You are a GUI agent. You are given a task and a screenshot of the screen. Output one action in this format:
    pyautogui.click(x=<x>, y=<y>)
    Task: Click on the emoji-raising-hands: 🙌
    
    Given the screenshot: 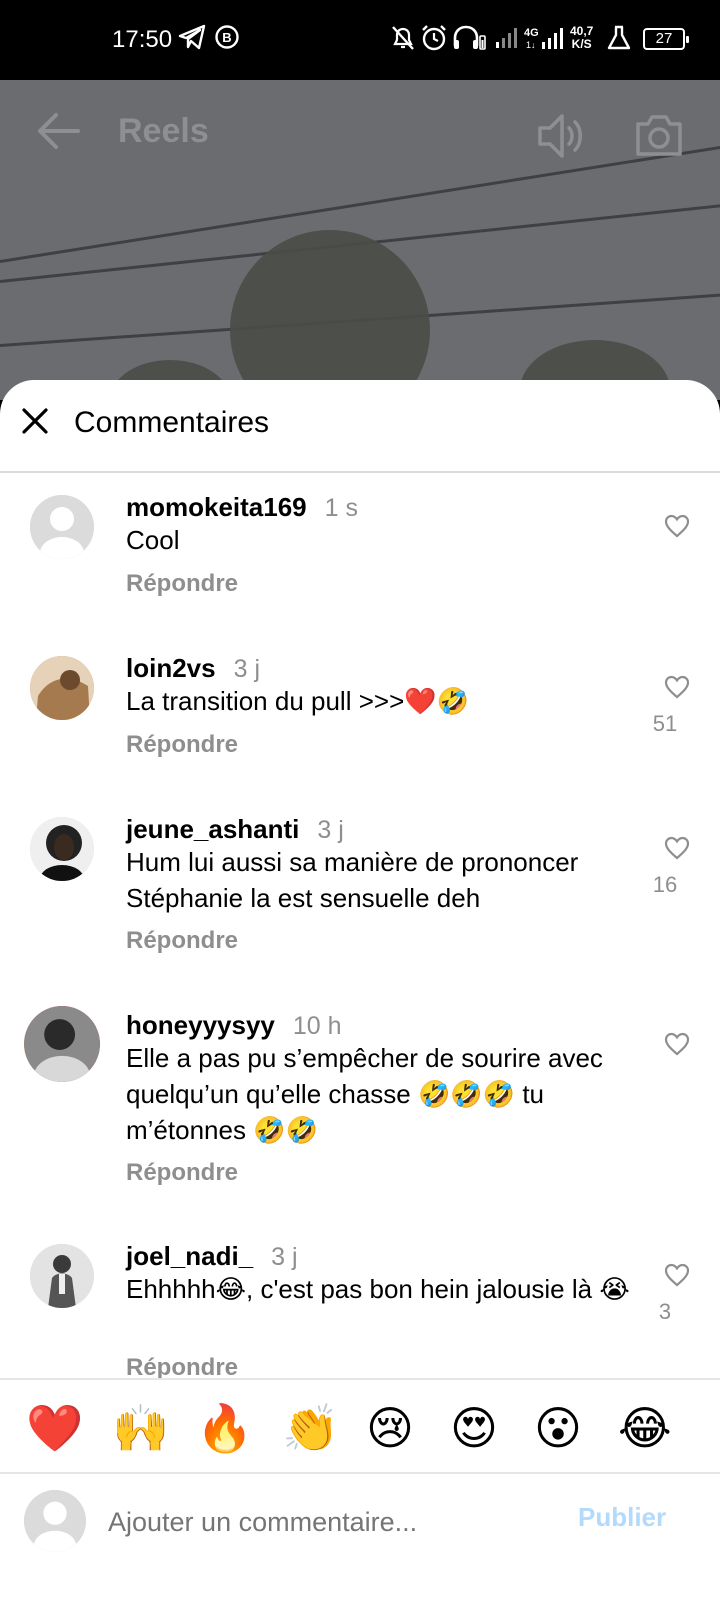 What is the action you would take?
    pyautogui.click(x=140, y=1428)
    